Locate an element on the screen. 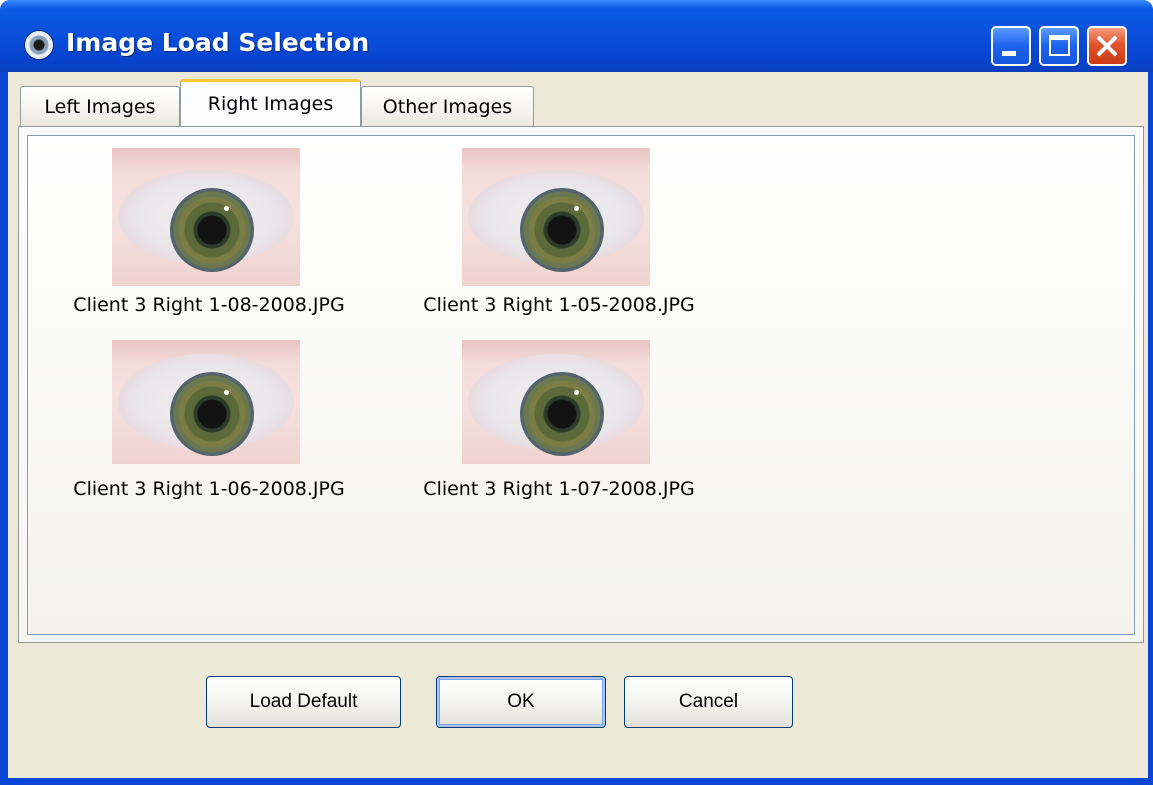 Image resolution: width=1153 pixels, height=785 pixels. ok-button: OK is located at coordinates (521, 702).